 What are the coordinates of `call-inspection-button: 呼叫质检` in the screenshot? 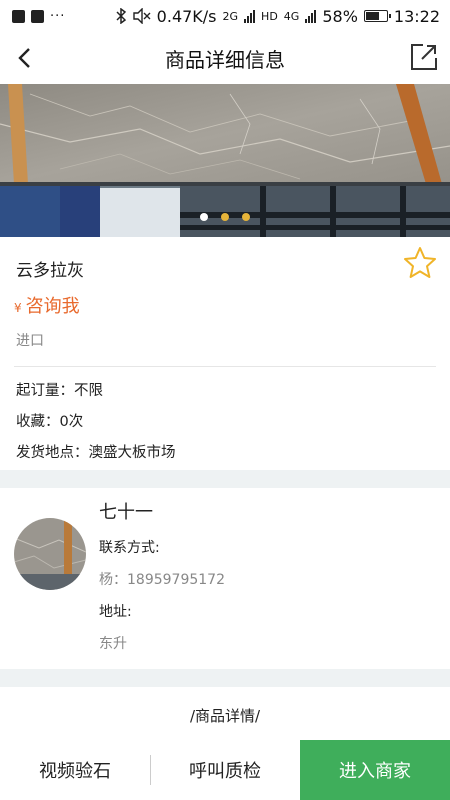 It's located at (225, 770).